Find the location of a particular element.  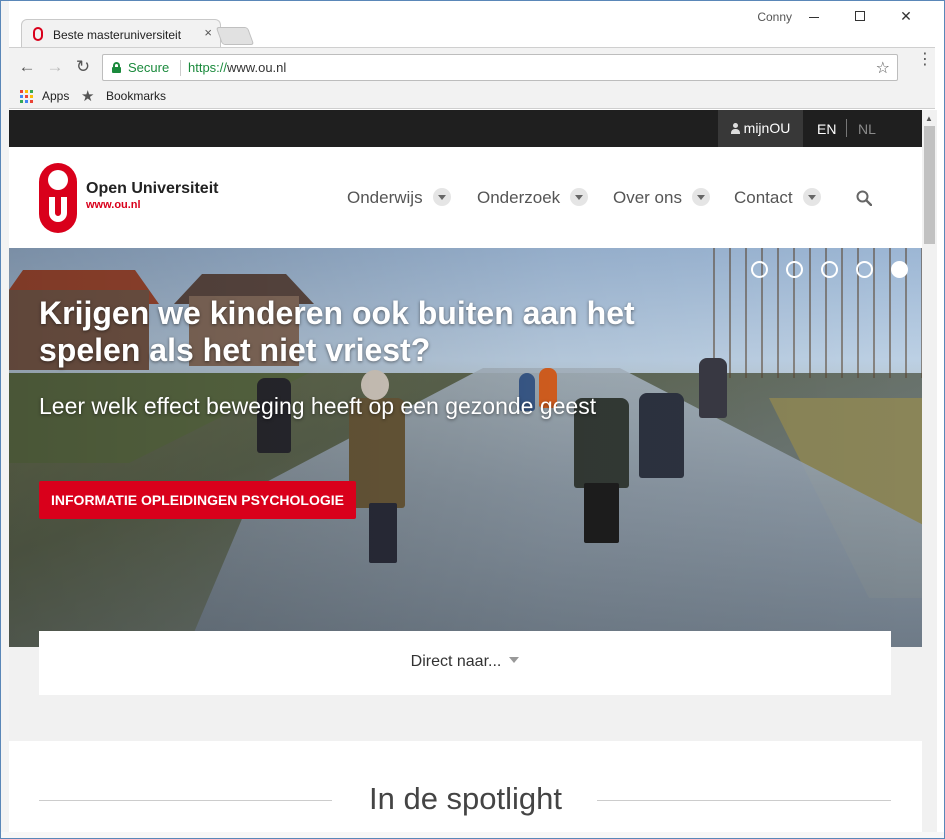

window-bottom-edge is located at coordinates (472, 835).